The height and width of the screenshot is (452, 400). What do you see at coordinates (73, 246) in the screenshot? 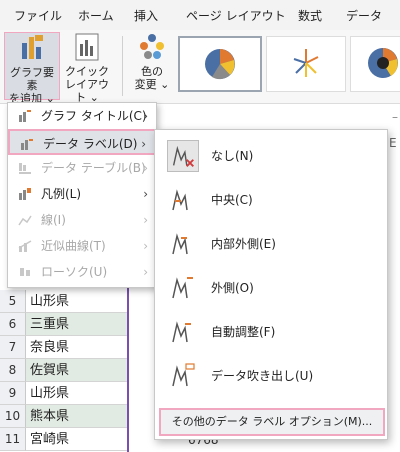
I see `menu-label: 近似曲線(T)` at bounding box center [73, 246].